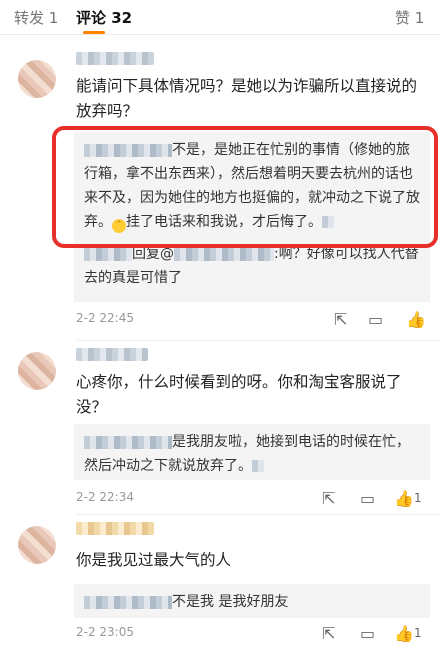 This screenshot has height=645, width=440. Describe the element at coordinates (239, 394) in the screenshot. I see `comment-text: 心疼你，什么时候看到的呀。你和淘宝客服说了没？` at that location.